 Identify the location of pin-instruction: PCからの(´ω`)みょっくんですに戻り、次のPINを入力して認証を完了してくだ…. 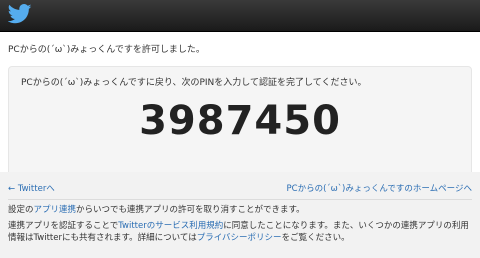
(194, 83).